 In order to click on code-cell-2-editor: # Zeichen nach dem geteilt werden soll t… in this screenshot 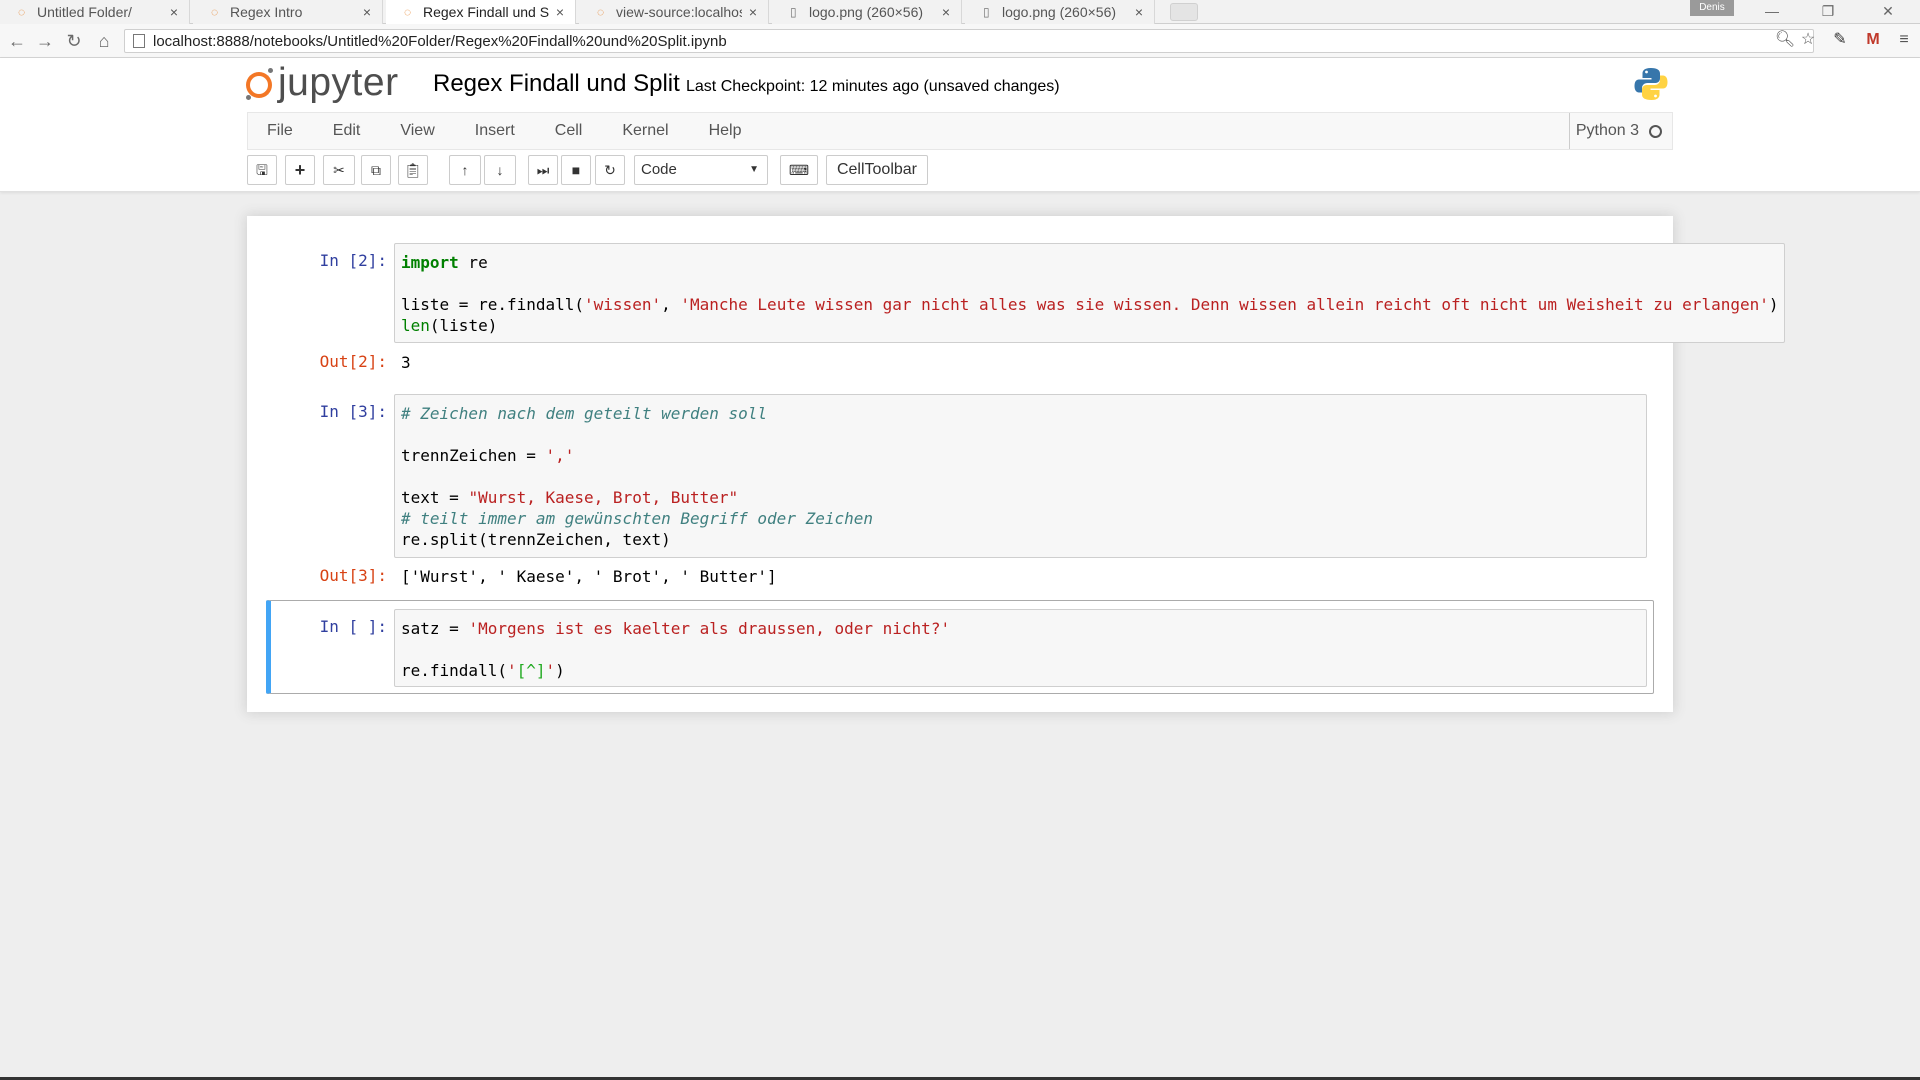, I will do `click(1020, 476)`.